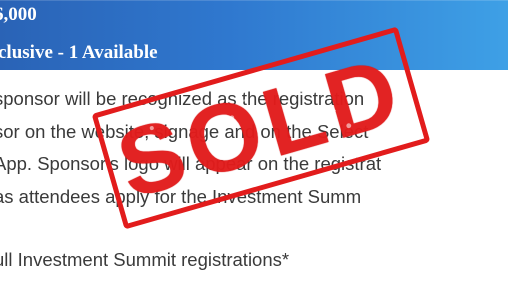 The height and width of the screenshot is (294, 508). I want to click on sponsorship-price: 6,000, so click(18, 14).